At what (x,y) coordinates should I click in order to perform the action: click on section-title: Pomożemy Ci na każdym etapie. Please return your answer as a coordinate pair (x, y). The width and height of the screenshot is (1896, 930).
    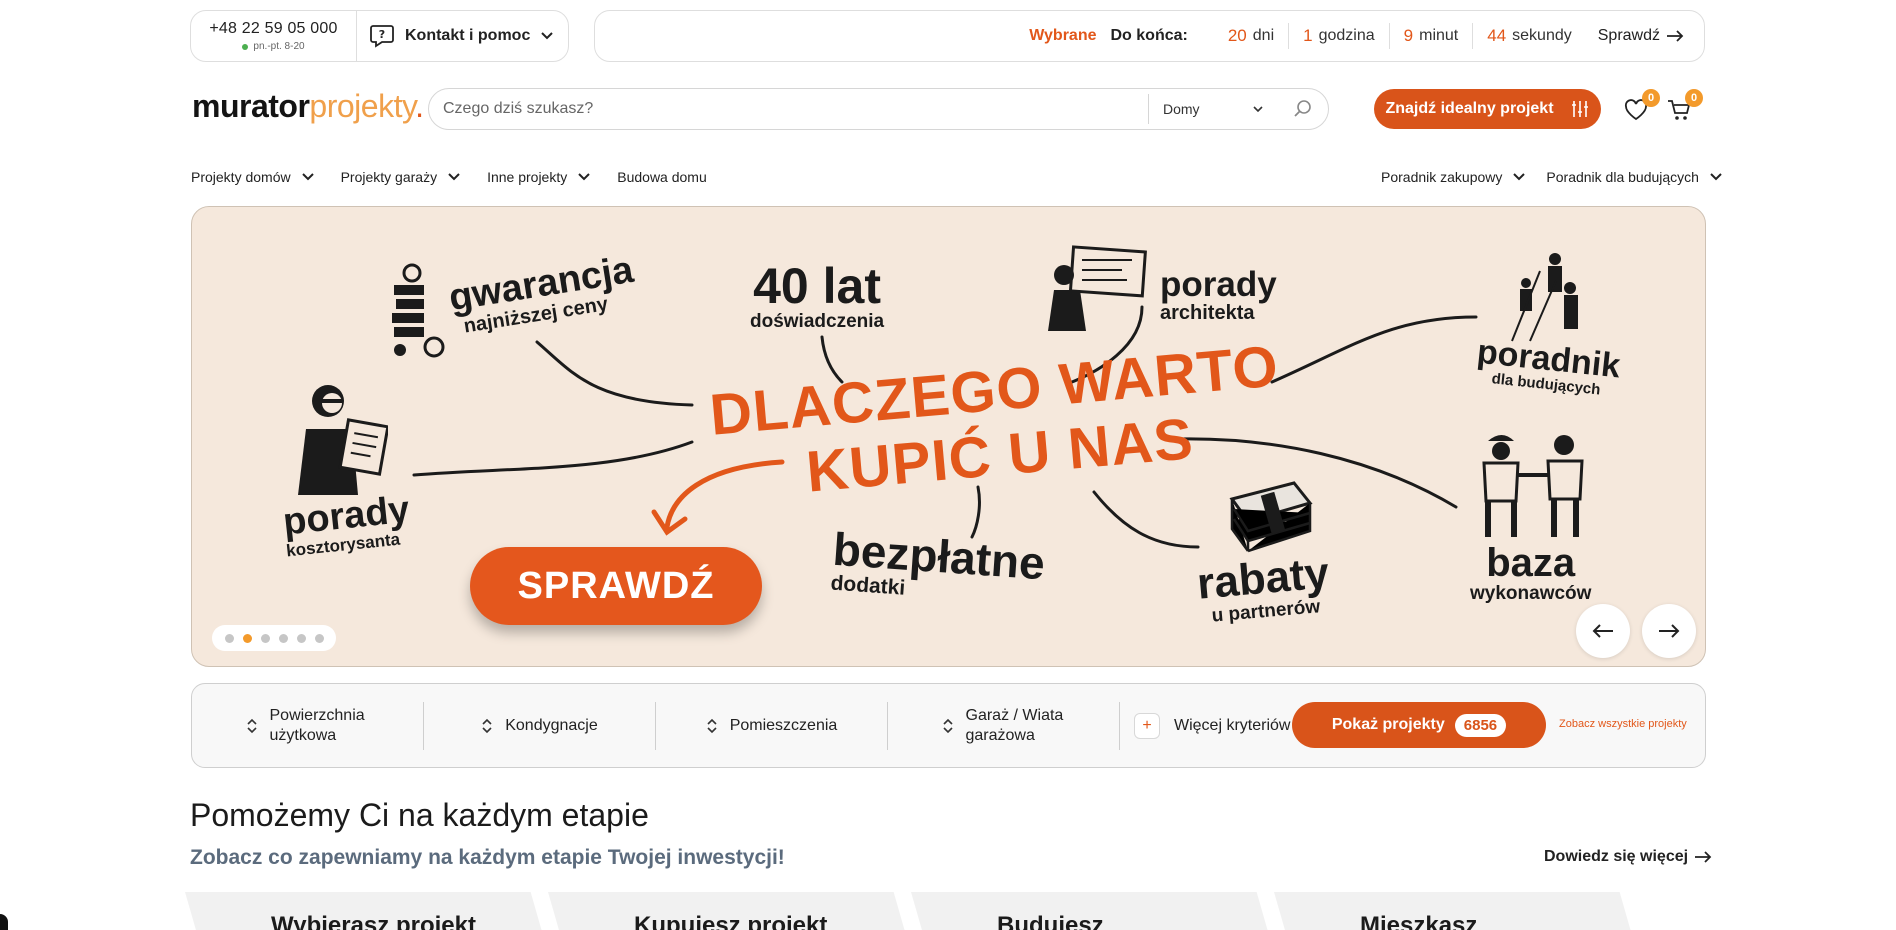
    Looking at the image, I should click on (419, 815).